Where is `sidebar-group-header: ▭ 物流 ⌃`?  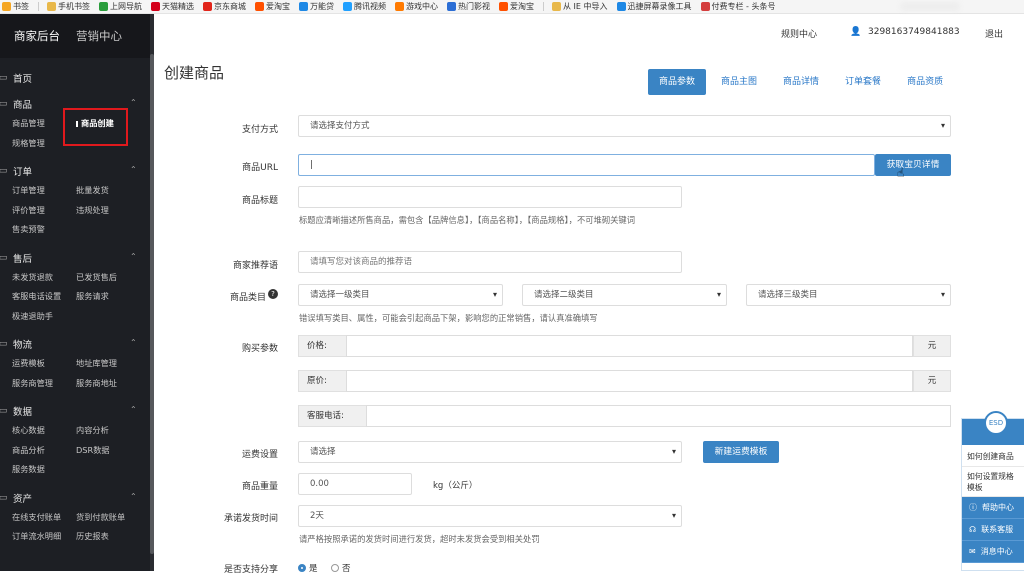
sidebar-group-header: ▭ 物流 ⌃ is located at coordinates (77, 344).